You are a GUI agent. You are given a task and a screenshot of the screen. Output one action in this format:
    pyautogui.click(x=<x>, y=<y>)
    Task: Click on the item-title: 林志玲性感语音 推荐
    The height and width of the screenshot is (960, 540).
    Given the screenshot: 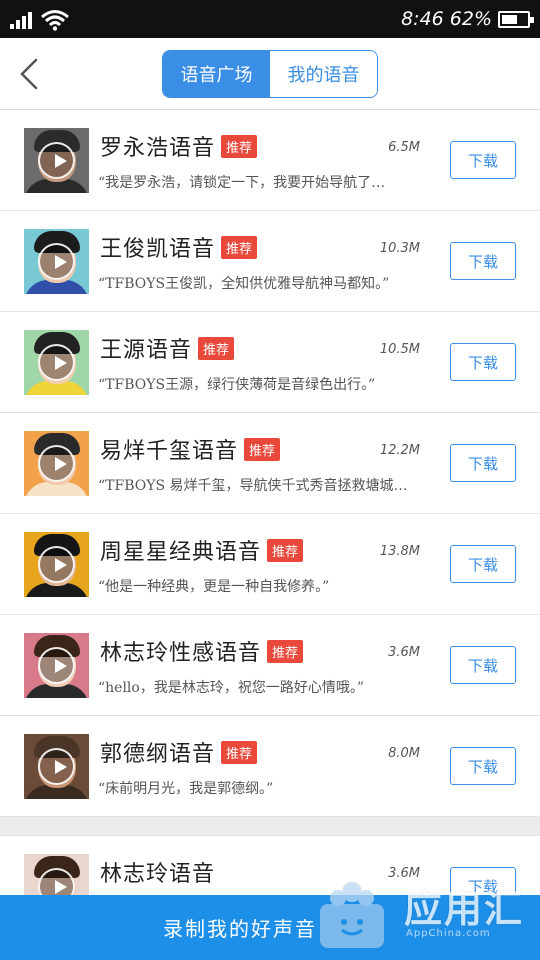 What is the action you would take?
    pyautogui.click(x=202, y=651)
    